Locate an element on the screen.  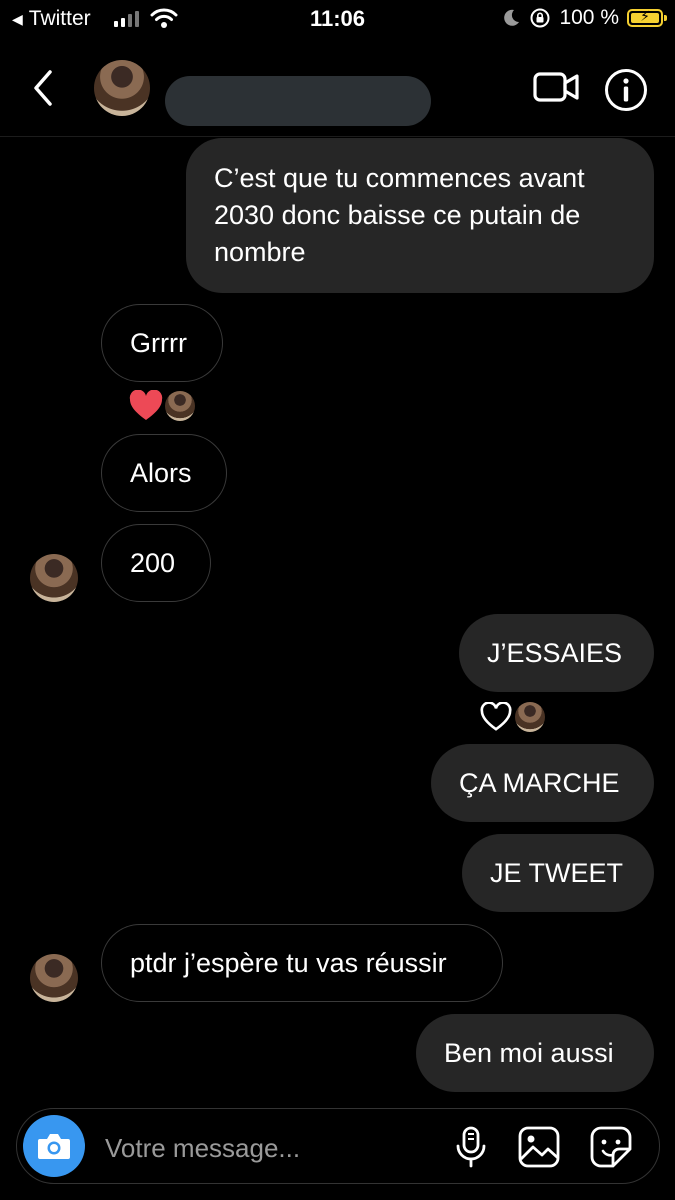
video-camera-icon is located at coordinates (556, 87).